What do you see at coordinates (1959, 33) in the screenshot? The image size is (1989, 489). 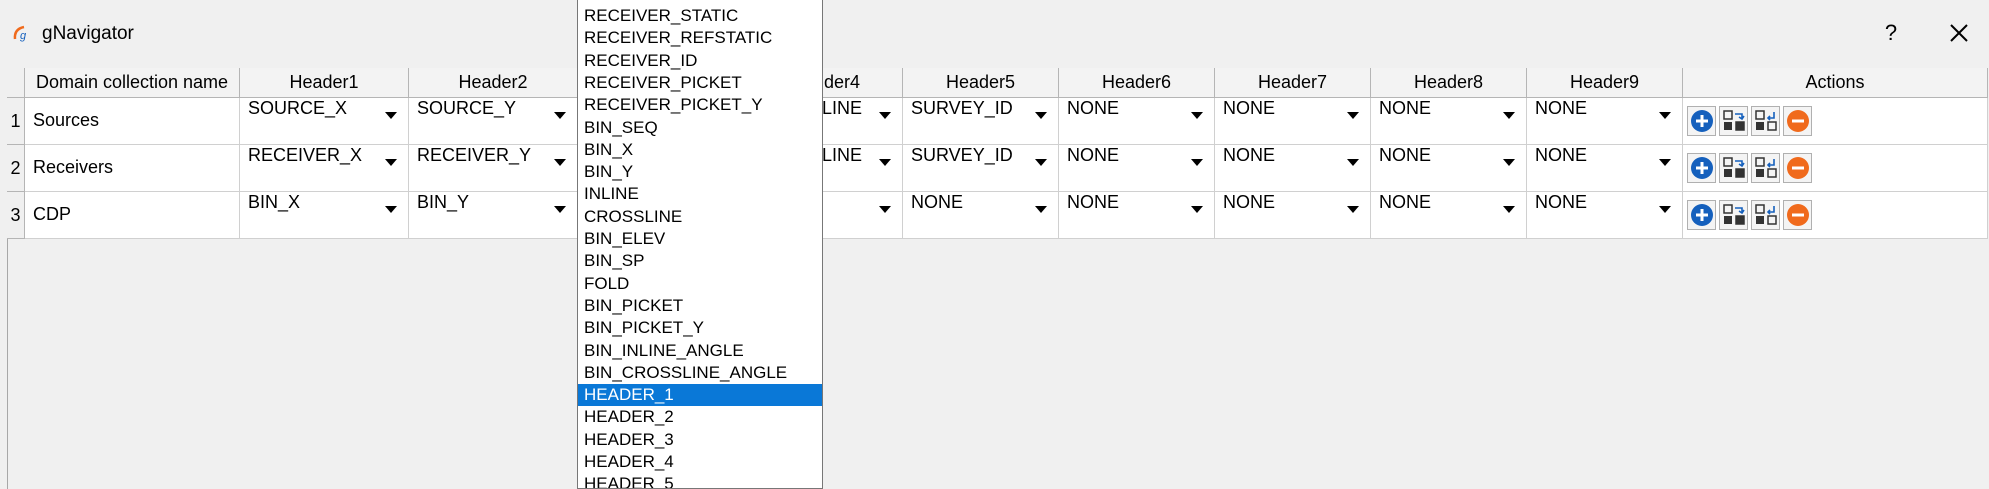 I see `close-icon` at bounding box center [1959, 33].